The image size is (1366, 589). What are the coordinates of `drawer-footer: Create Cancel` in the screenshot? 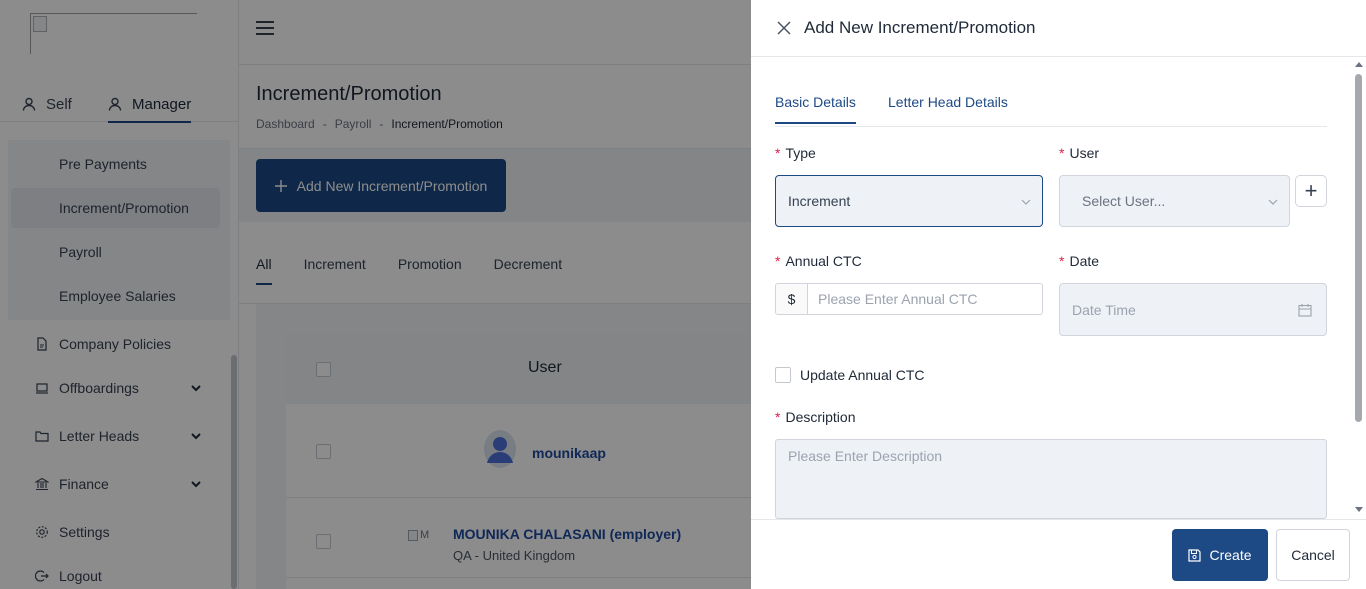 It's located at (1058, 554).